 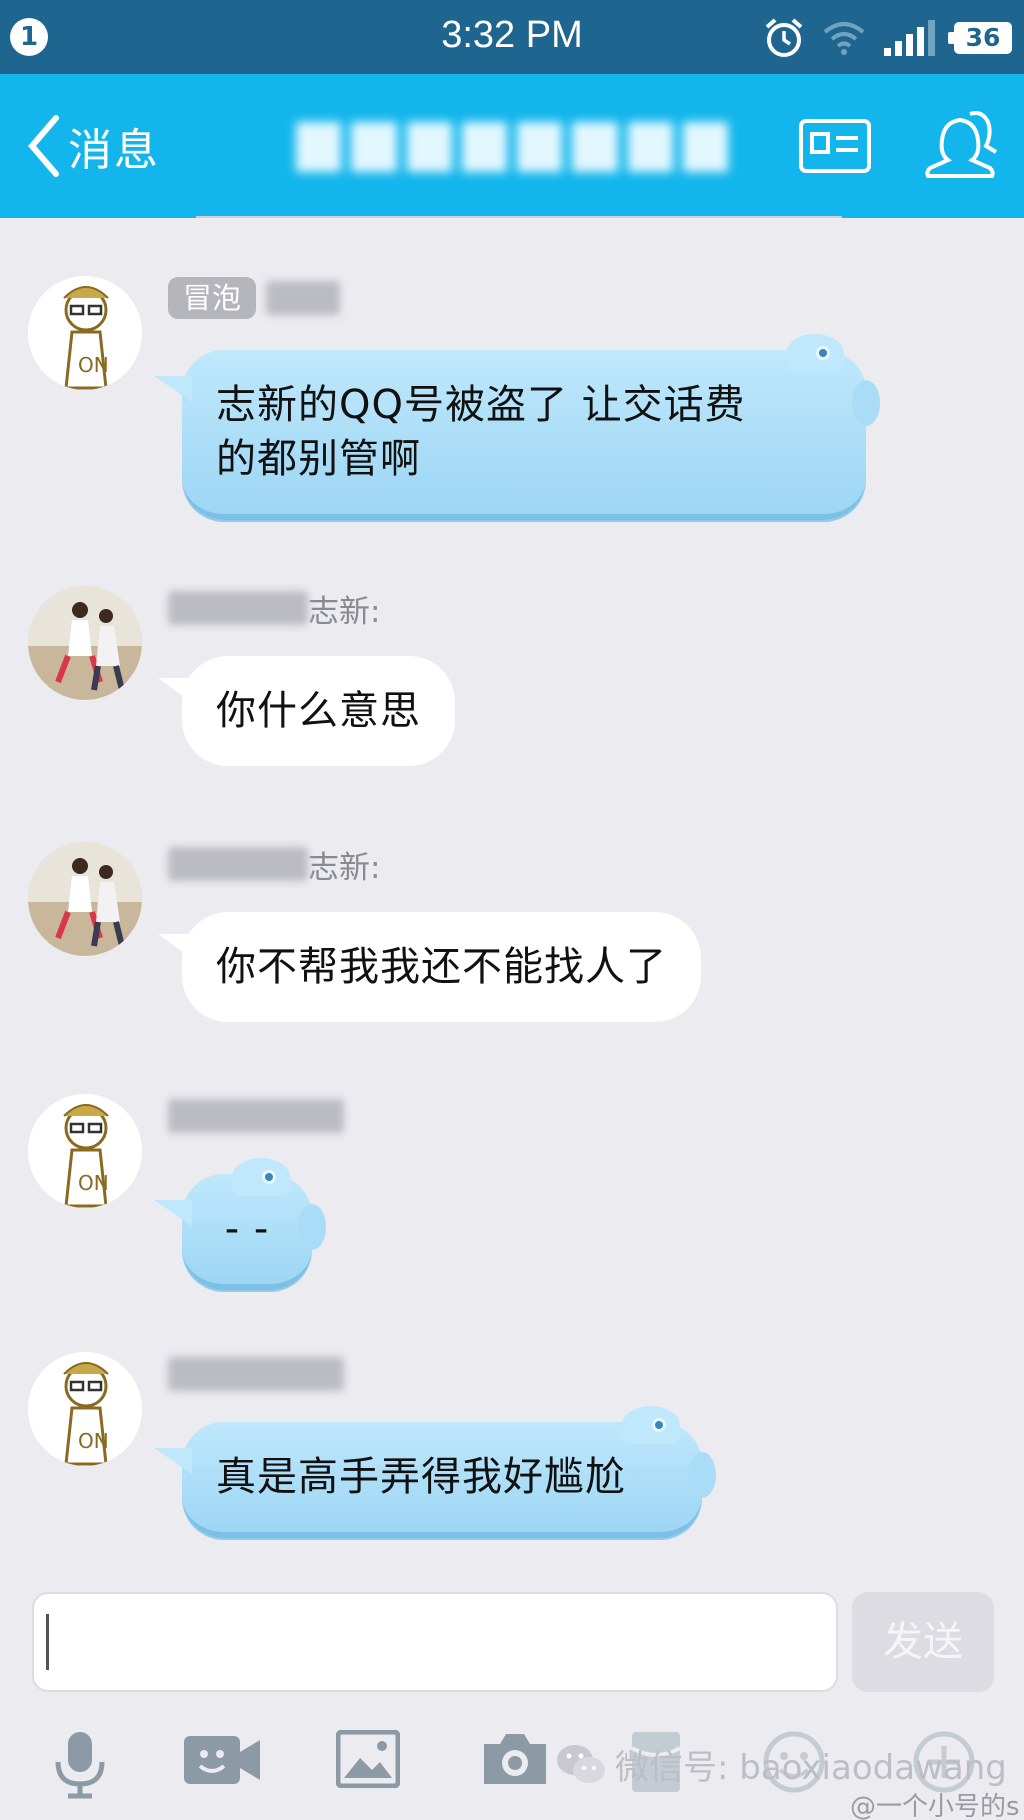 I want to click on message-text-line: 的都别管啊, so click(x=318, y=459).